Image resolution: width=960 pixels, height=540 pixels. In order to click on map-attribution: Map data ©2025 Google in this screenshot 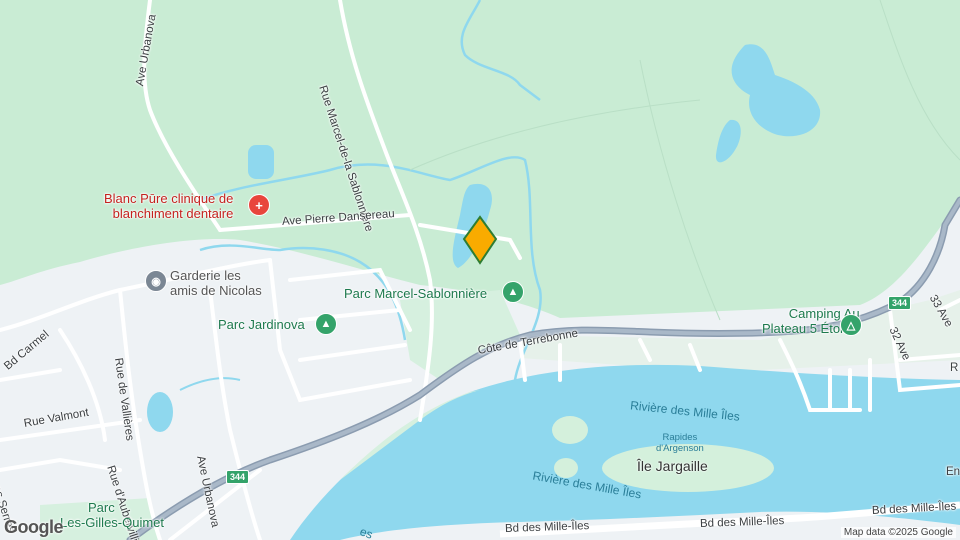, I will do `click(898, 532)`.